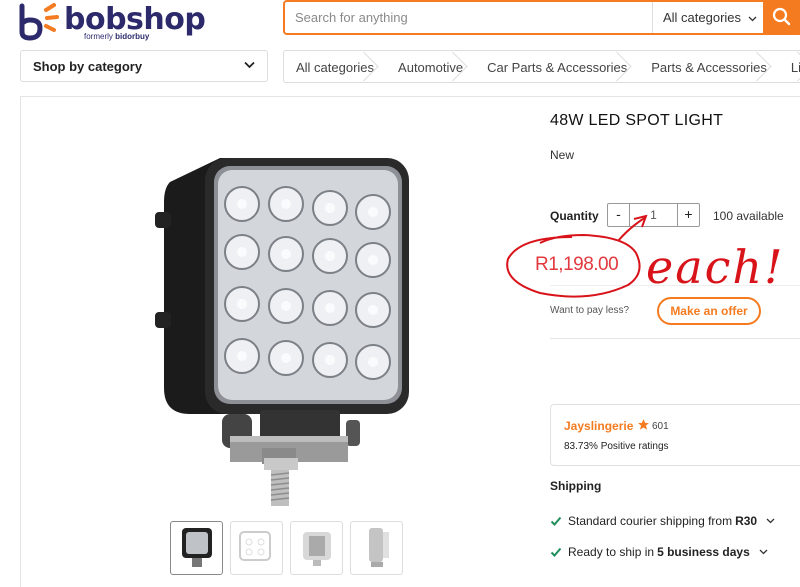  Describe the element at coordinates (637, 120) in the screenshot. I see `product-title: 48W LED SPOT LIGHT` at that location.